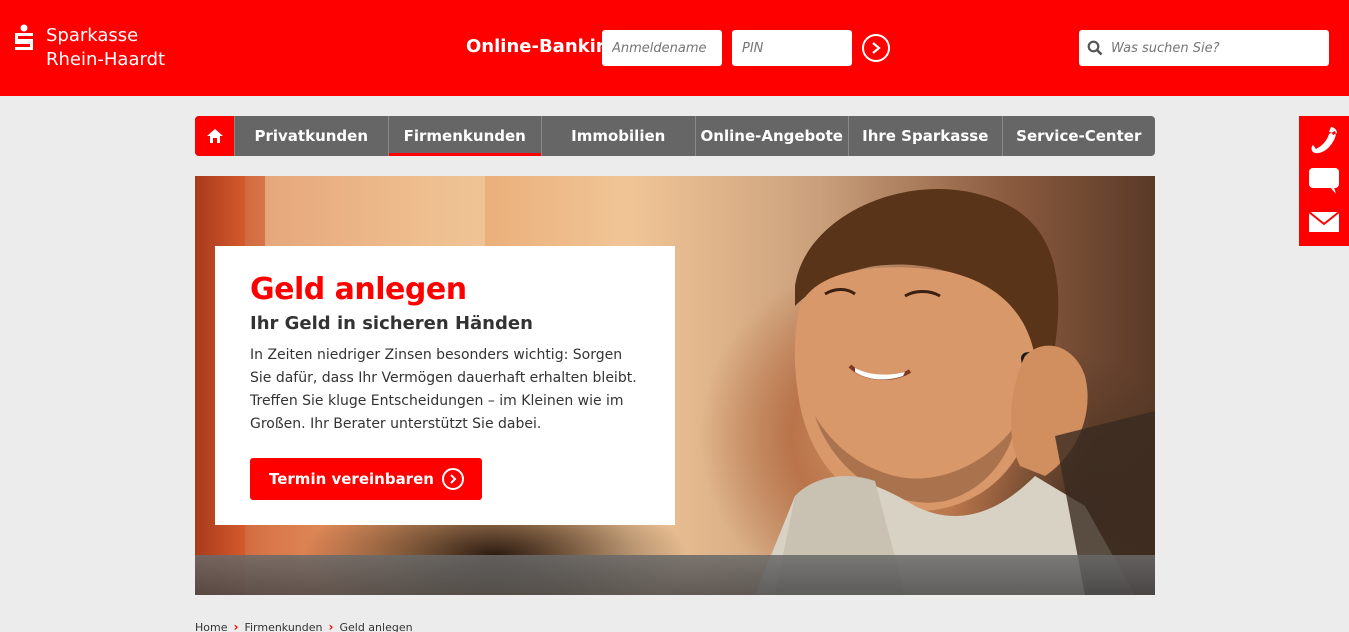 This screenshot has height=632, width=1349. I want to click on search-icon, so click(1095, 48).